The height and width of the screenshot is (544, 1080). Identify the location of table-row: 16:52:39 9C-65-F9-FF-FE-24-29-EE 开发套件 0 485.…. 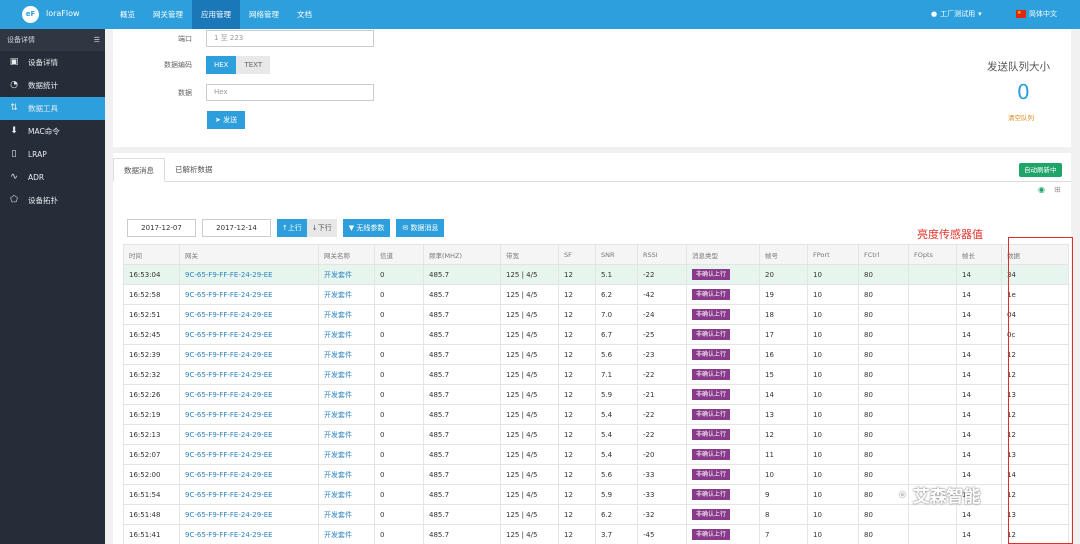
(596, 354).